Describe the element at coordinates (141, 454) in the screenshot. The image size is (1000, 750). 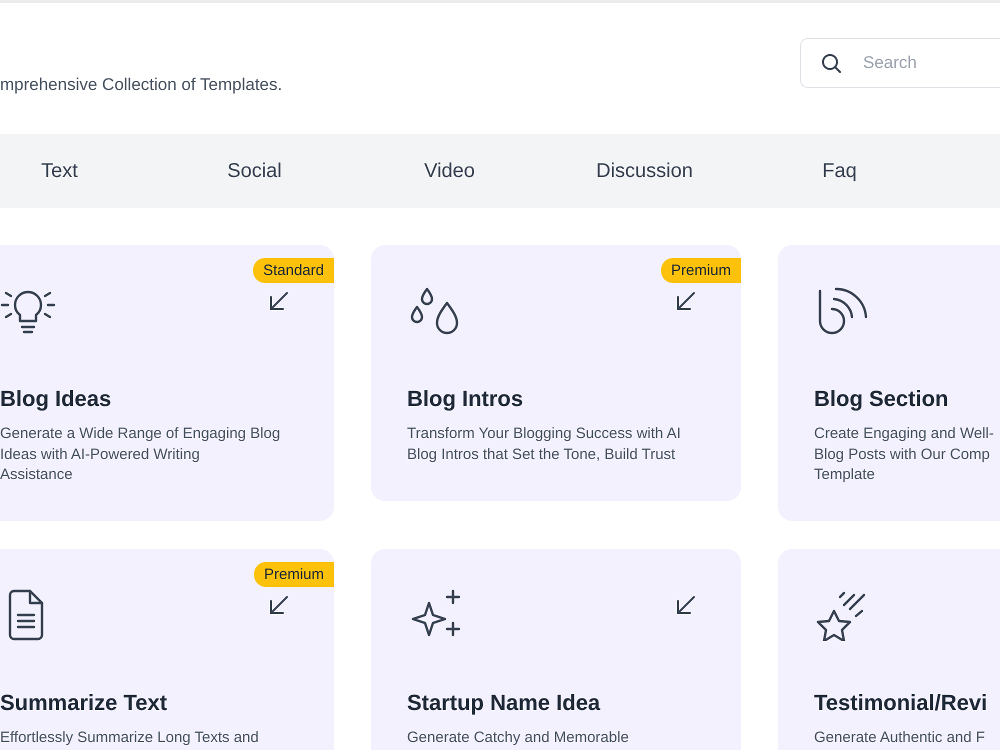
I see `card-description: Generate a Wide Range of Engaging Blog Ideas with AI-Powered Writing Assistance` at that location.